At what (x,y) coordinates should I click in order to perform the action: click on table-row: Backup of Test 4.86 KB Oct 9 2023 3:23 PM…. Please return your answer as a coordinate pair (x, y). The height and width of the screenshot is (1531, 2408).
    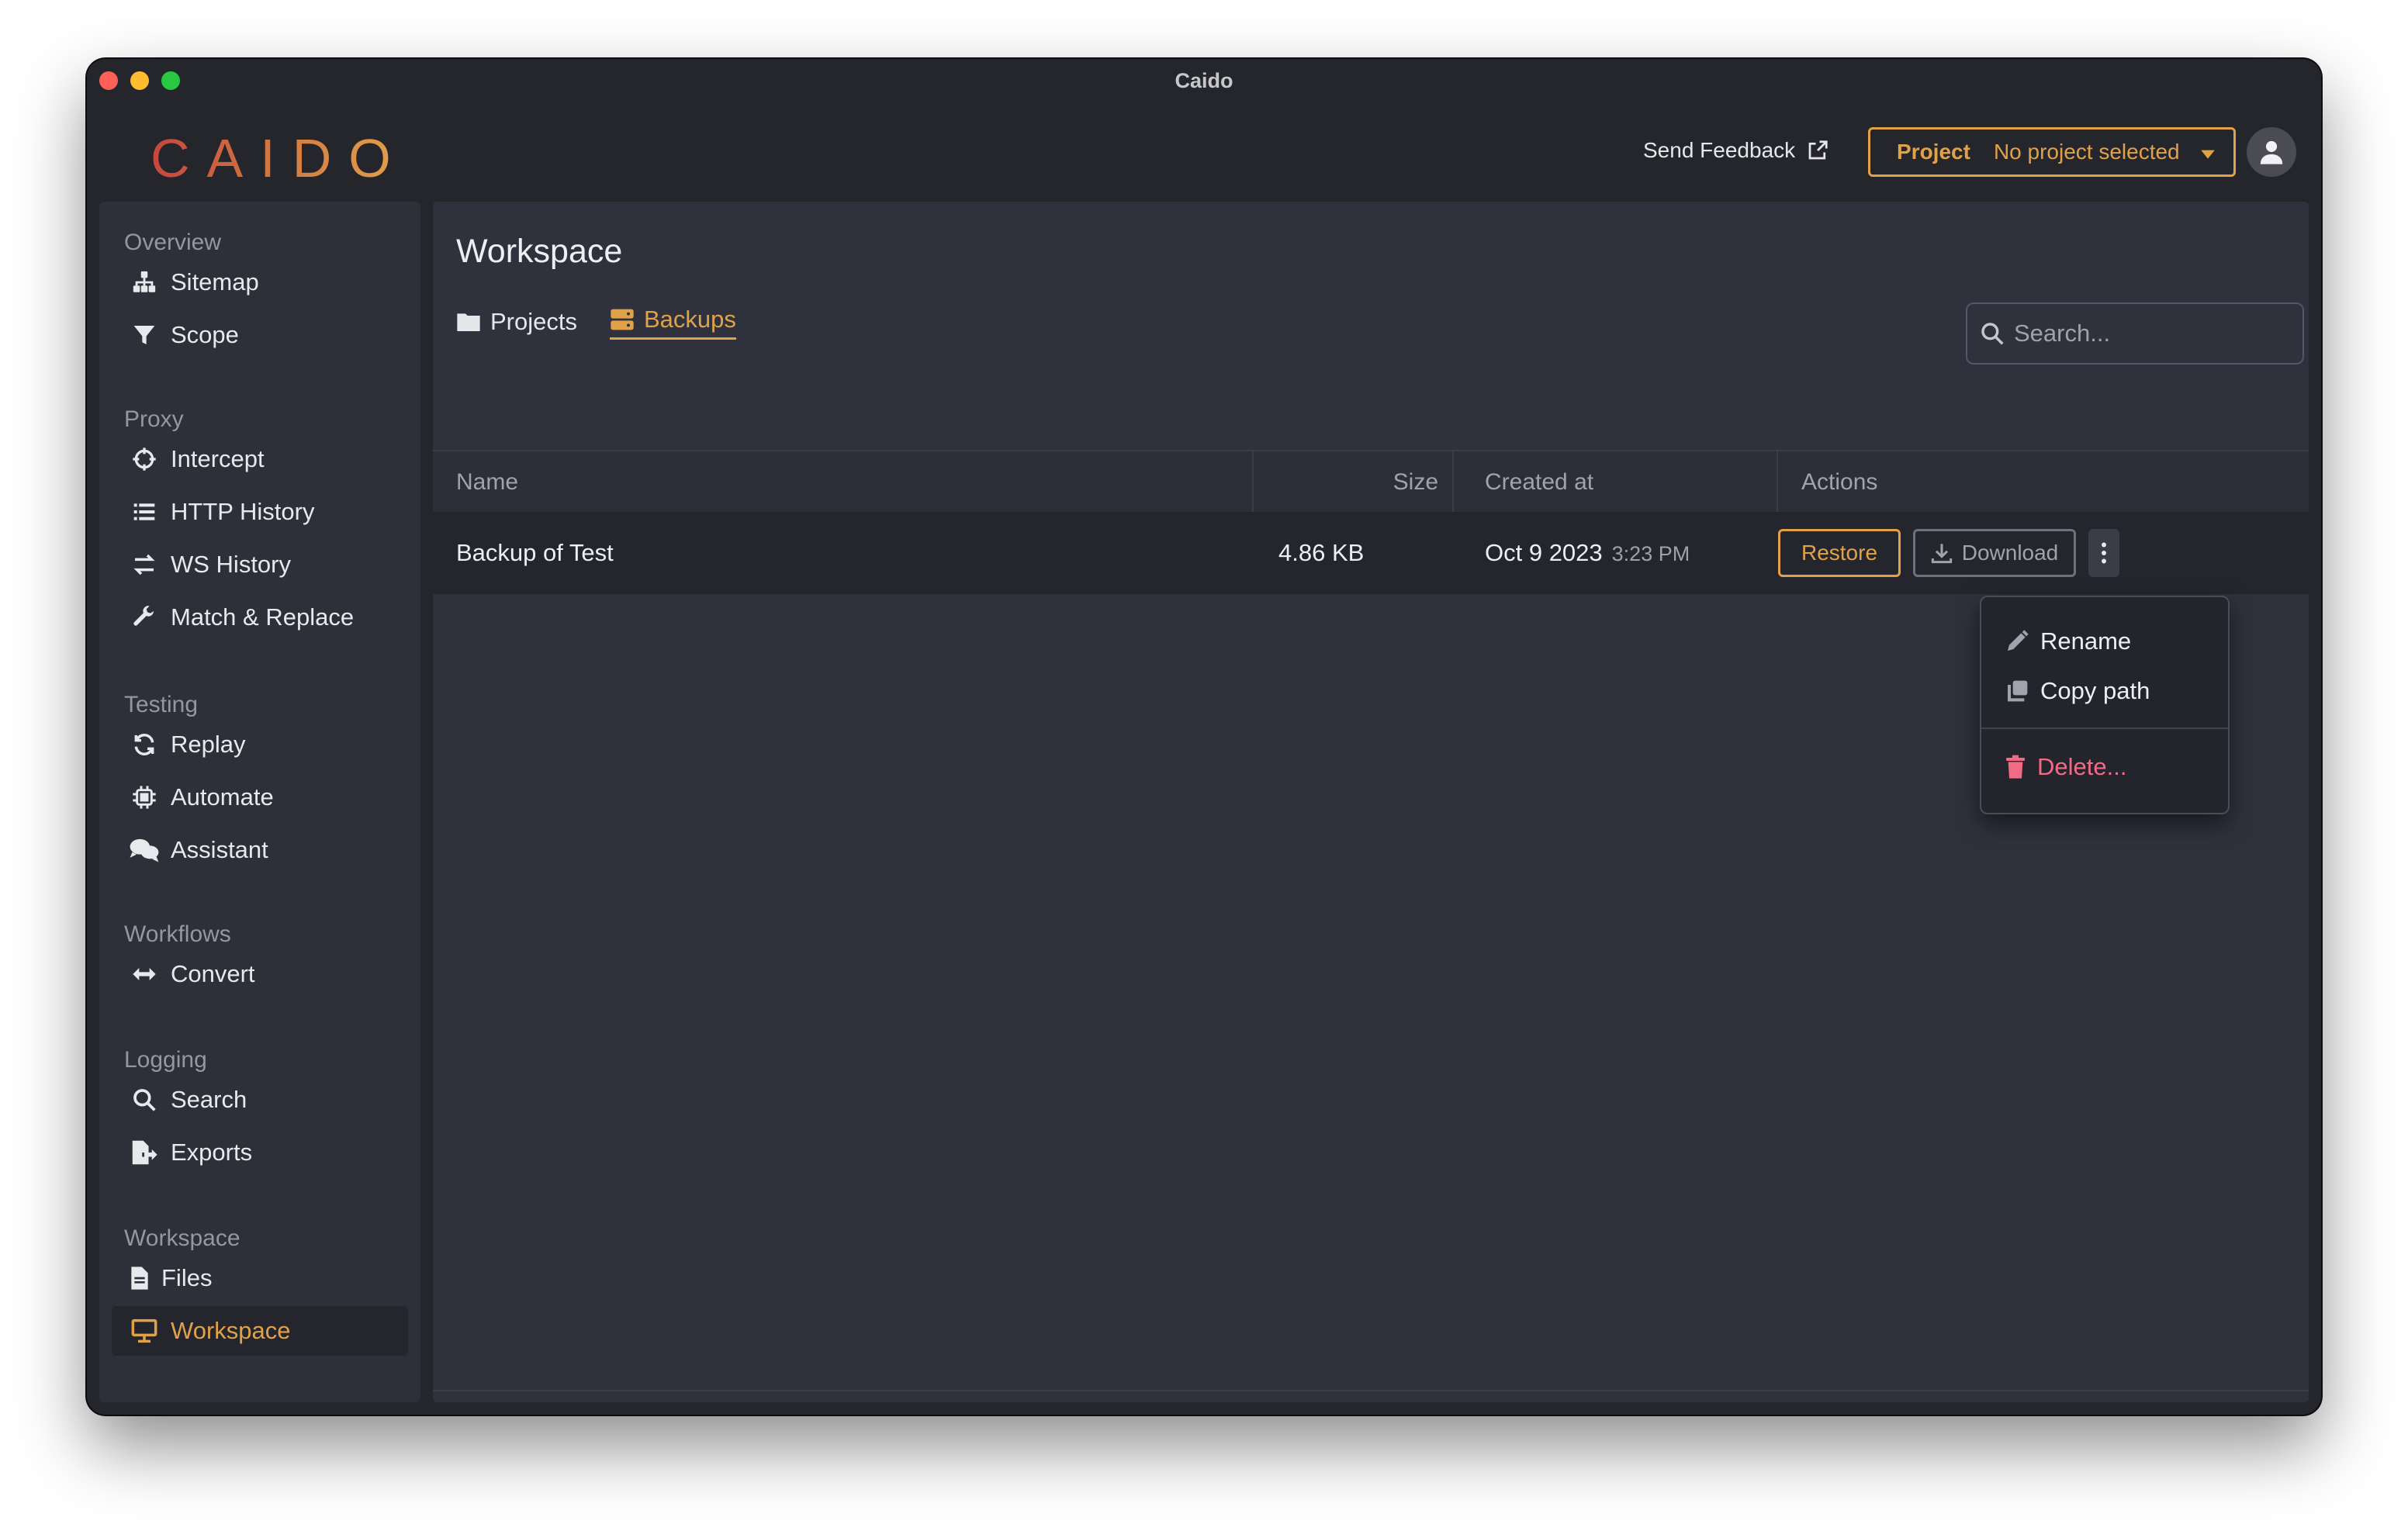
    Looking at the image, I should click on (1371, 553).